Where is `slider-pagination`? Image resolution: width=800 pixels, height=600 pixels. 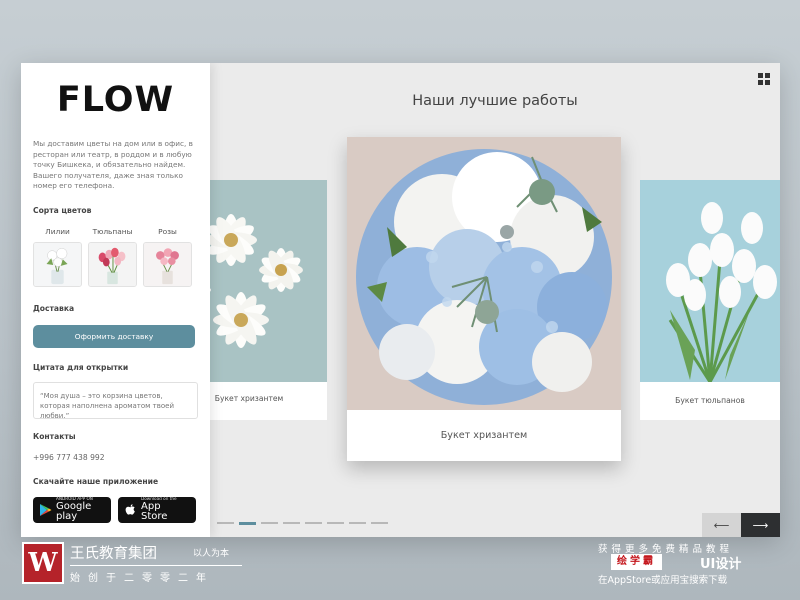
slider-pagination is located at coordinates (302, 523).